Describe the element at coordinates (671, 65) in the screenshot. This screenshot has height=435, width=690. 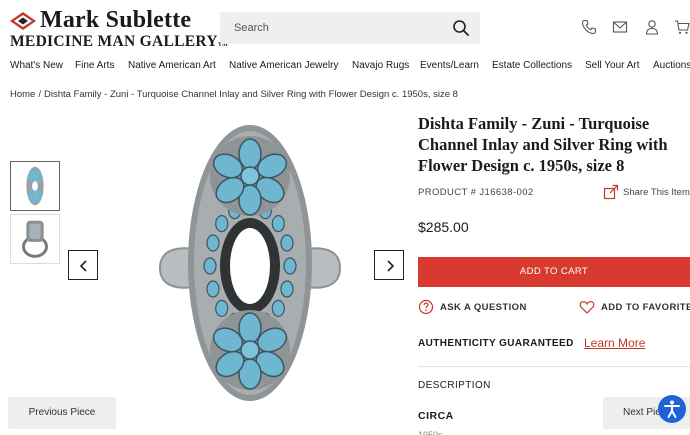
I see `nav-item-auctions: Auctions` at that location.